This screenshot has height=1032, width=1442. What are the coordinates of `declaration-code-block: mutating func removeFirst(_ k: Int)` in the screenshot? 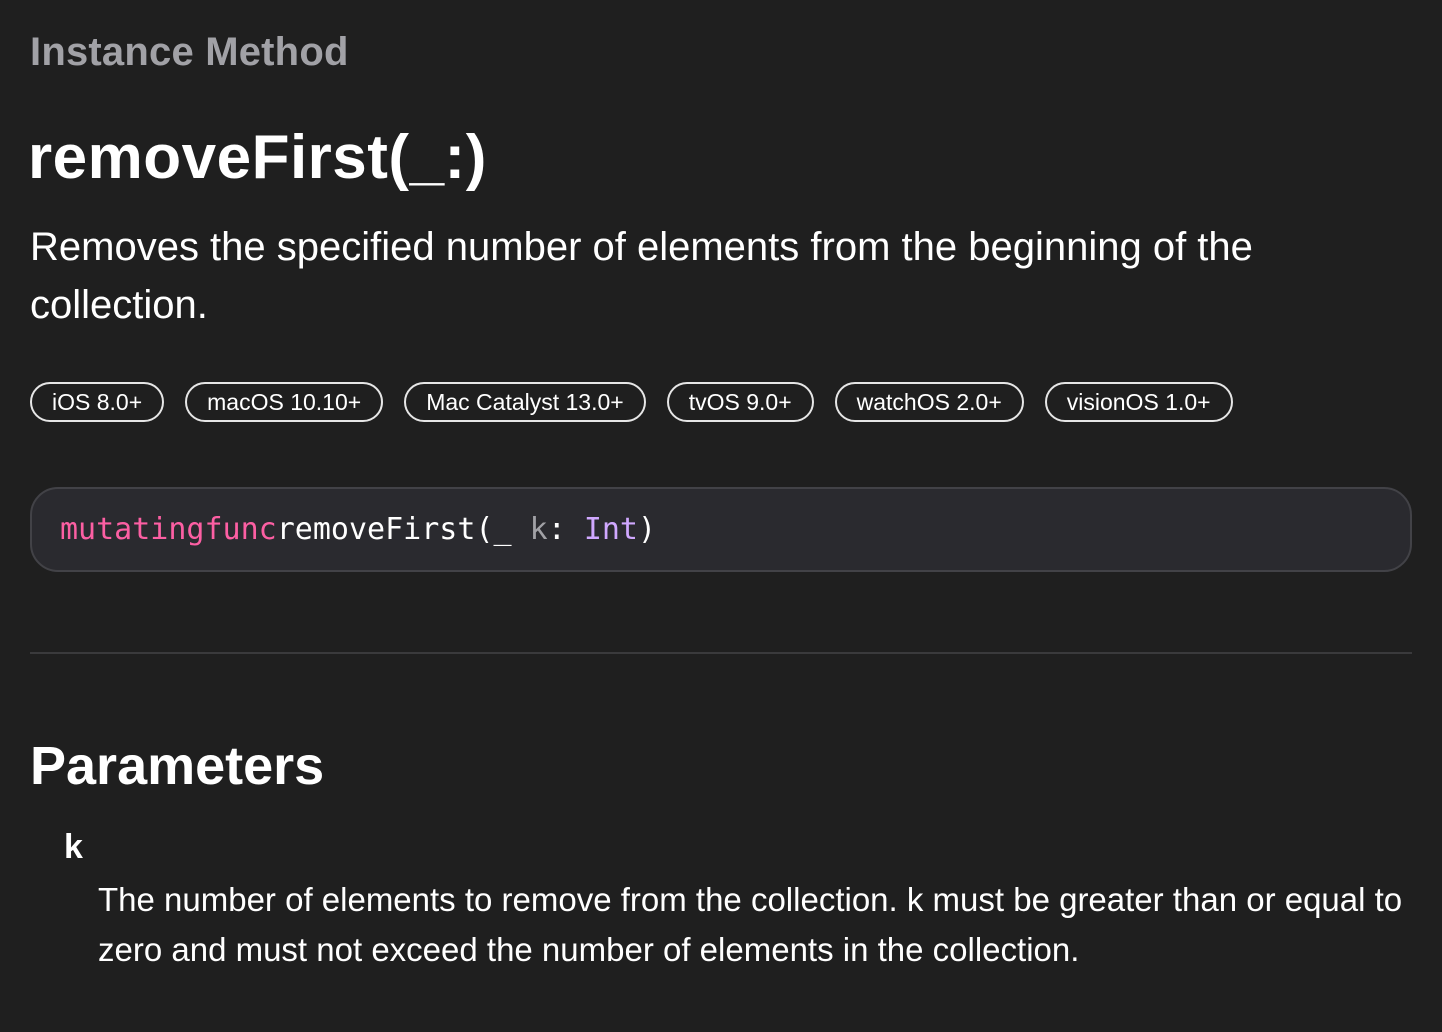 It's located at (721, 529).